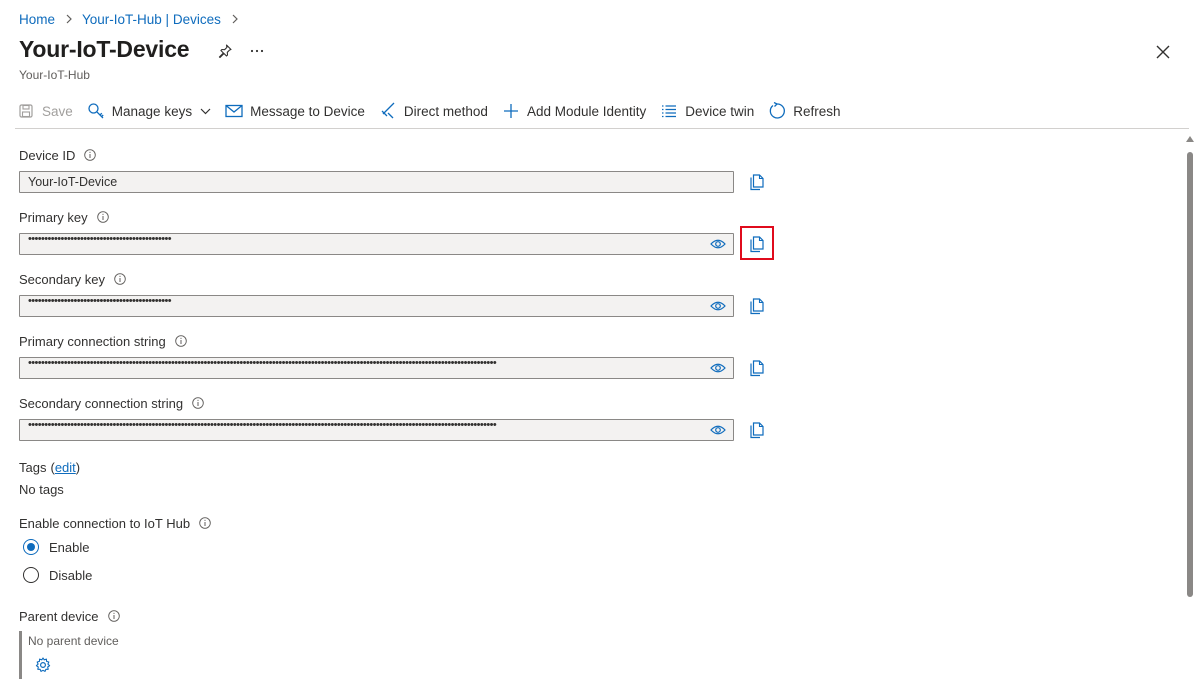  Describe the element at coordinates (57, 111) in the screenshot. I see `save-label: Save` at that location.